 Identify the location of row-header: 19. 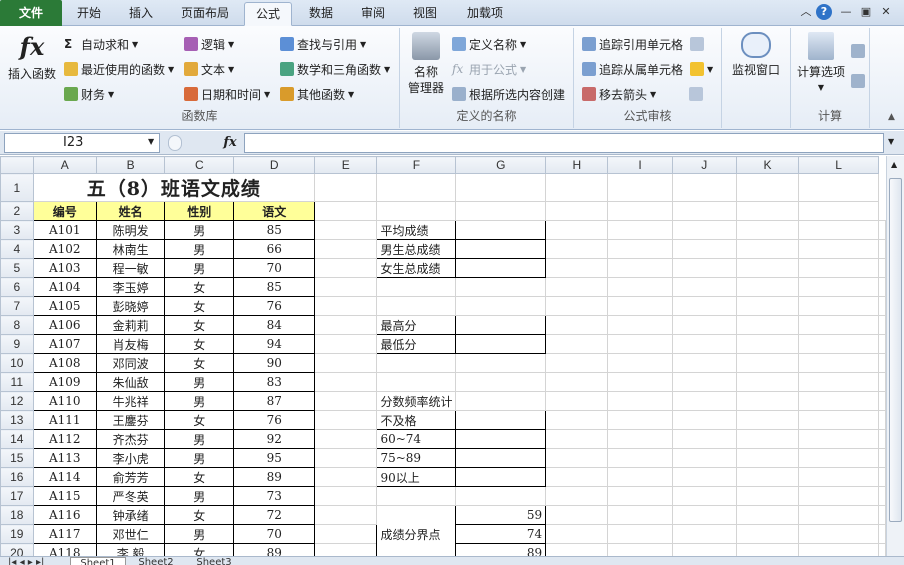
(17, 534).